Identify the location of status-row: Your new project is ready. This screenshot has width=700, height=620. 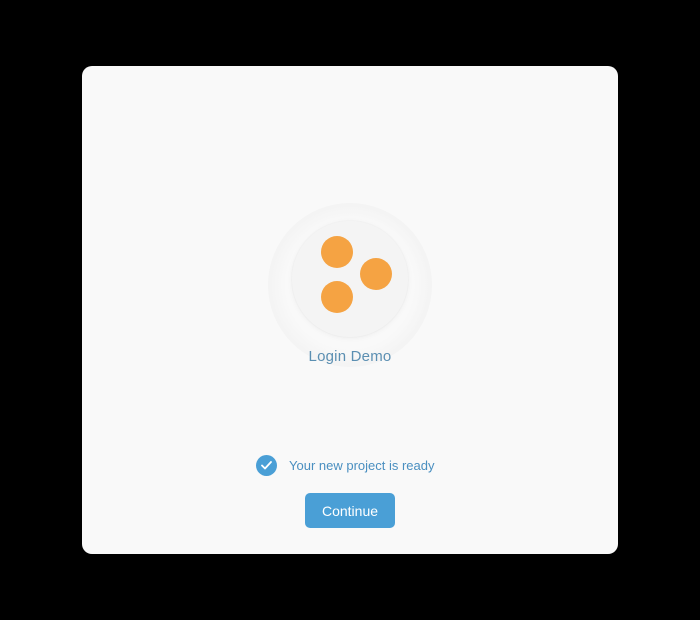
(345, 465).